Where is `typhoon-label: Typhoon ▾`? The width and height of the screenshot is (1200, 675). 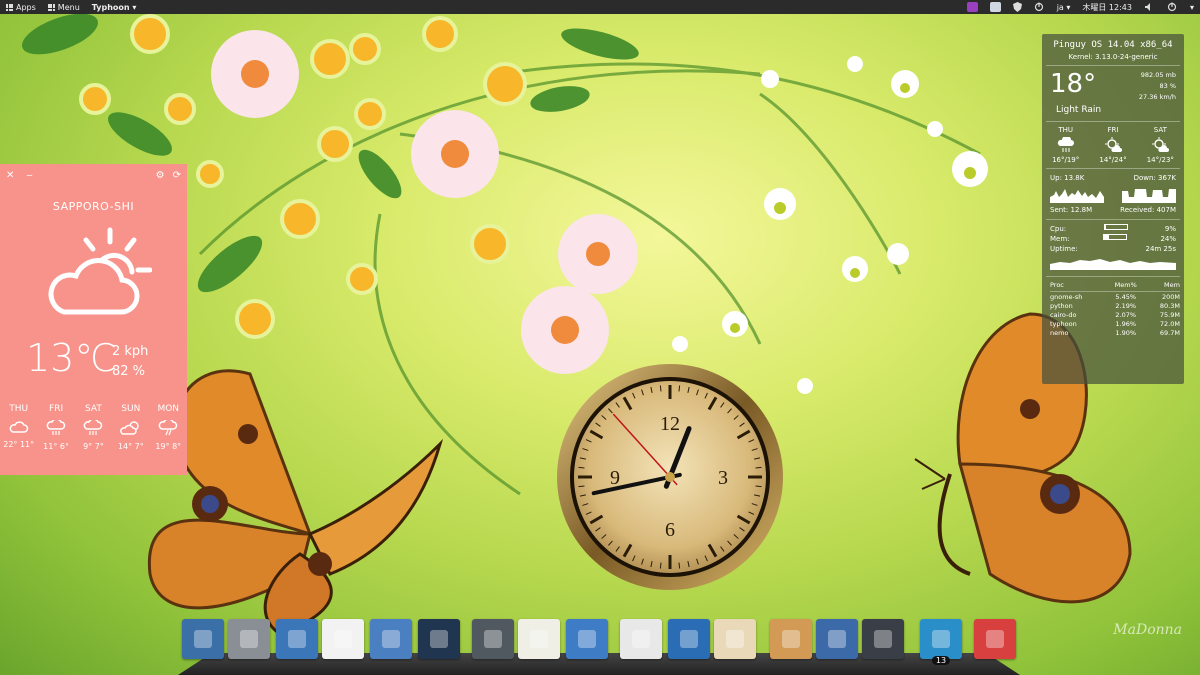 typhoon-label: Typhoon ▾ is located at coordinates (114, 7).